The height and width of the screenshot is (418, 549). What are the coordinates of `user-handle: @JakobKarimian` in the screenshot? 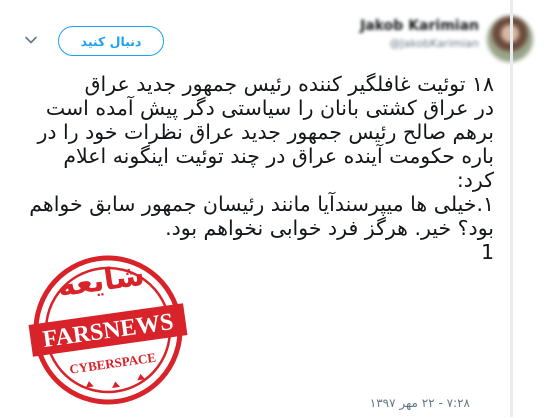 It's located at (420, 43).